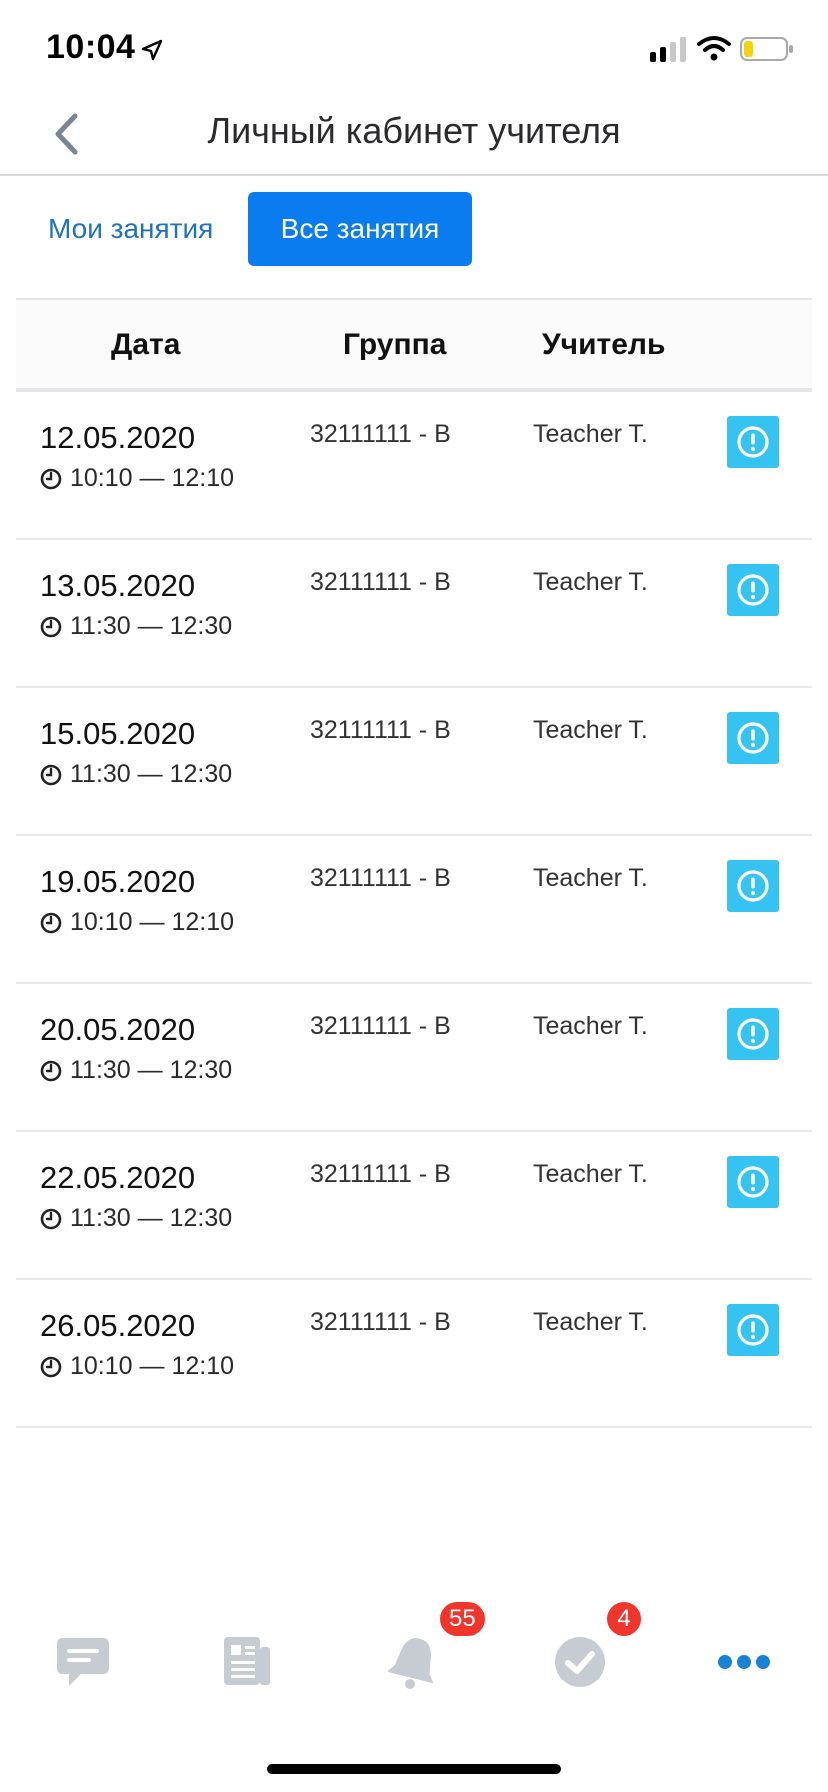 This screenshot has width=828, height=1792. I want to click on tab-bar-news, so click(246, 1662).